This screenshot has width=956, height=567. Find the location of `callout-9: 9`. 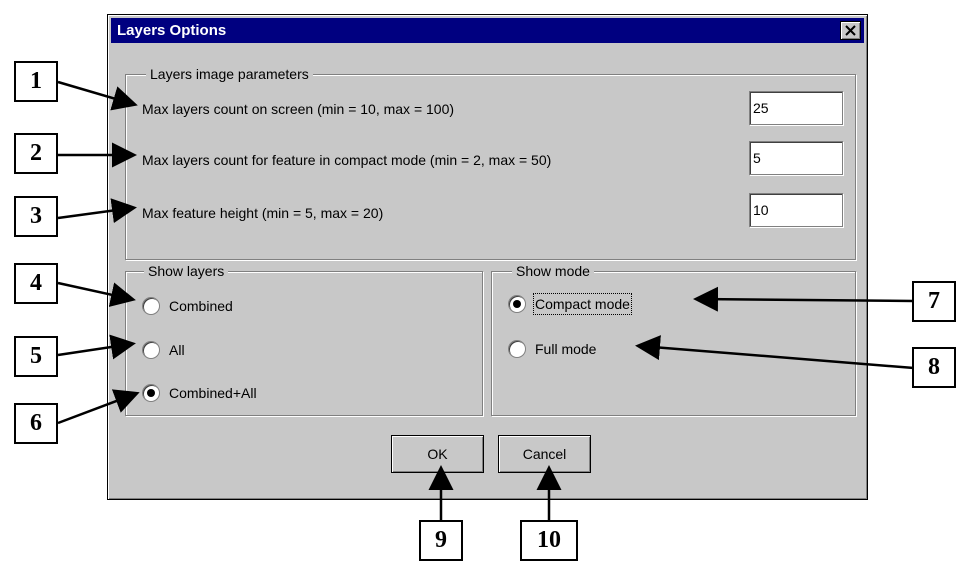

callout-9: 9 is located at coordinates (441, 540).